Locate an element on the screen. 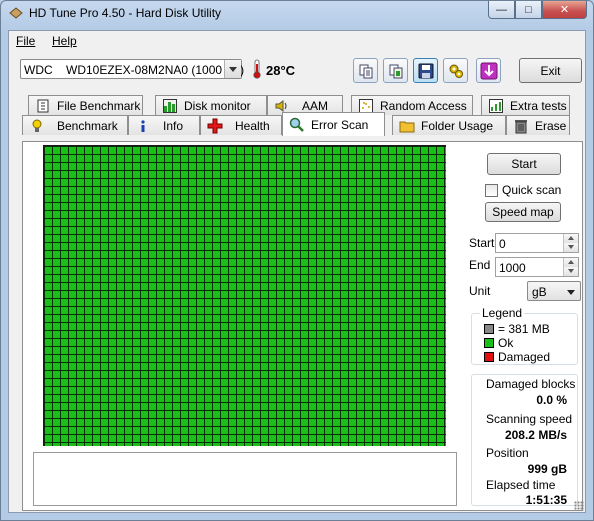  tab-error-scan: Error Scan is located at coordinates (333, 124).